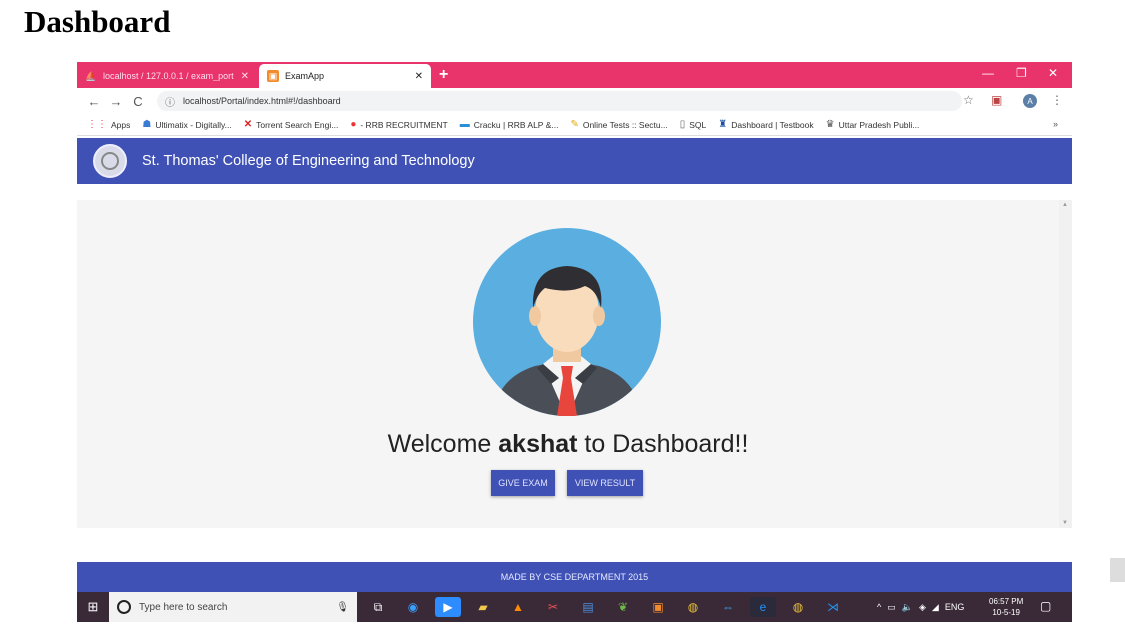 The height and width of the screenshot is (635, 1125). What do you see at coordinates (1057, 100) in the screenshot?
I see `menu-kebab-icon: ⋮` at bounding box center [1057, 100].